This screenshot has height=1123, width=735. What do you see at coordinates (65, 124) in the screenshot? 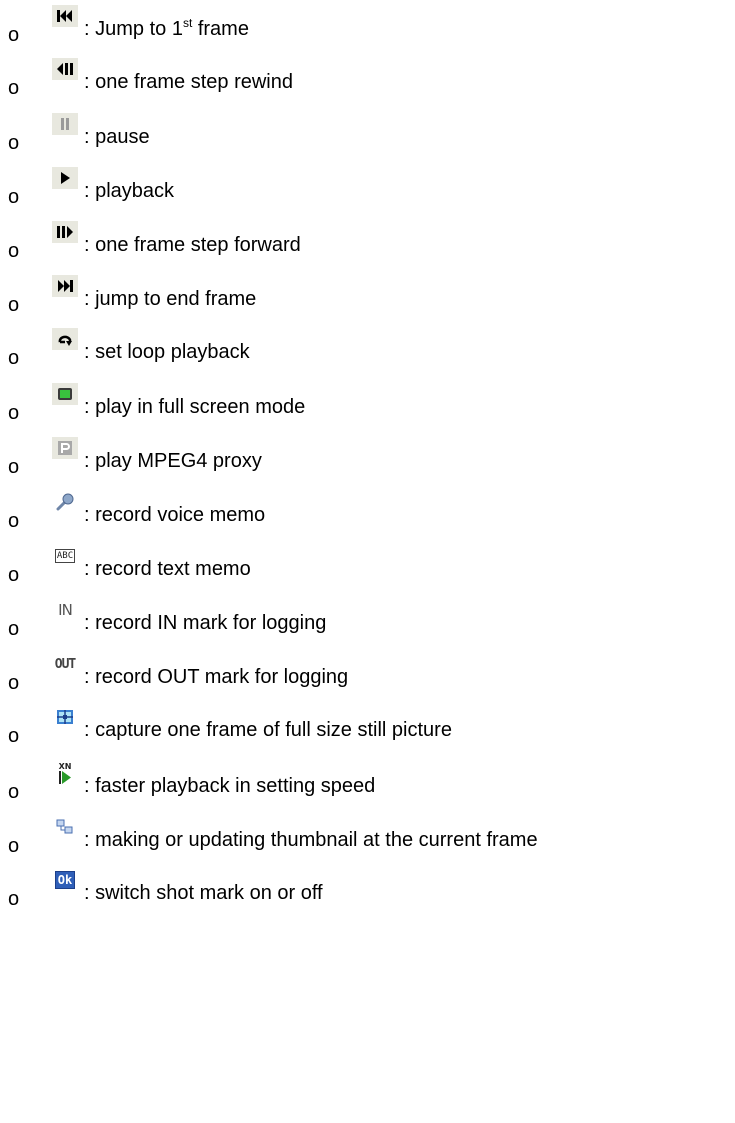
I see `pause-icon` at bounding box center [65, 124].